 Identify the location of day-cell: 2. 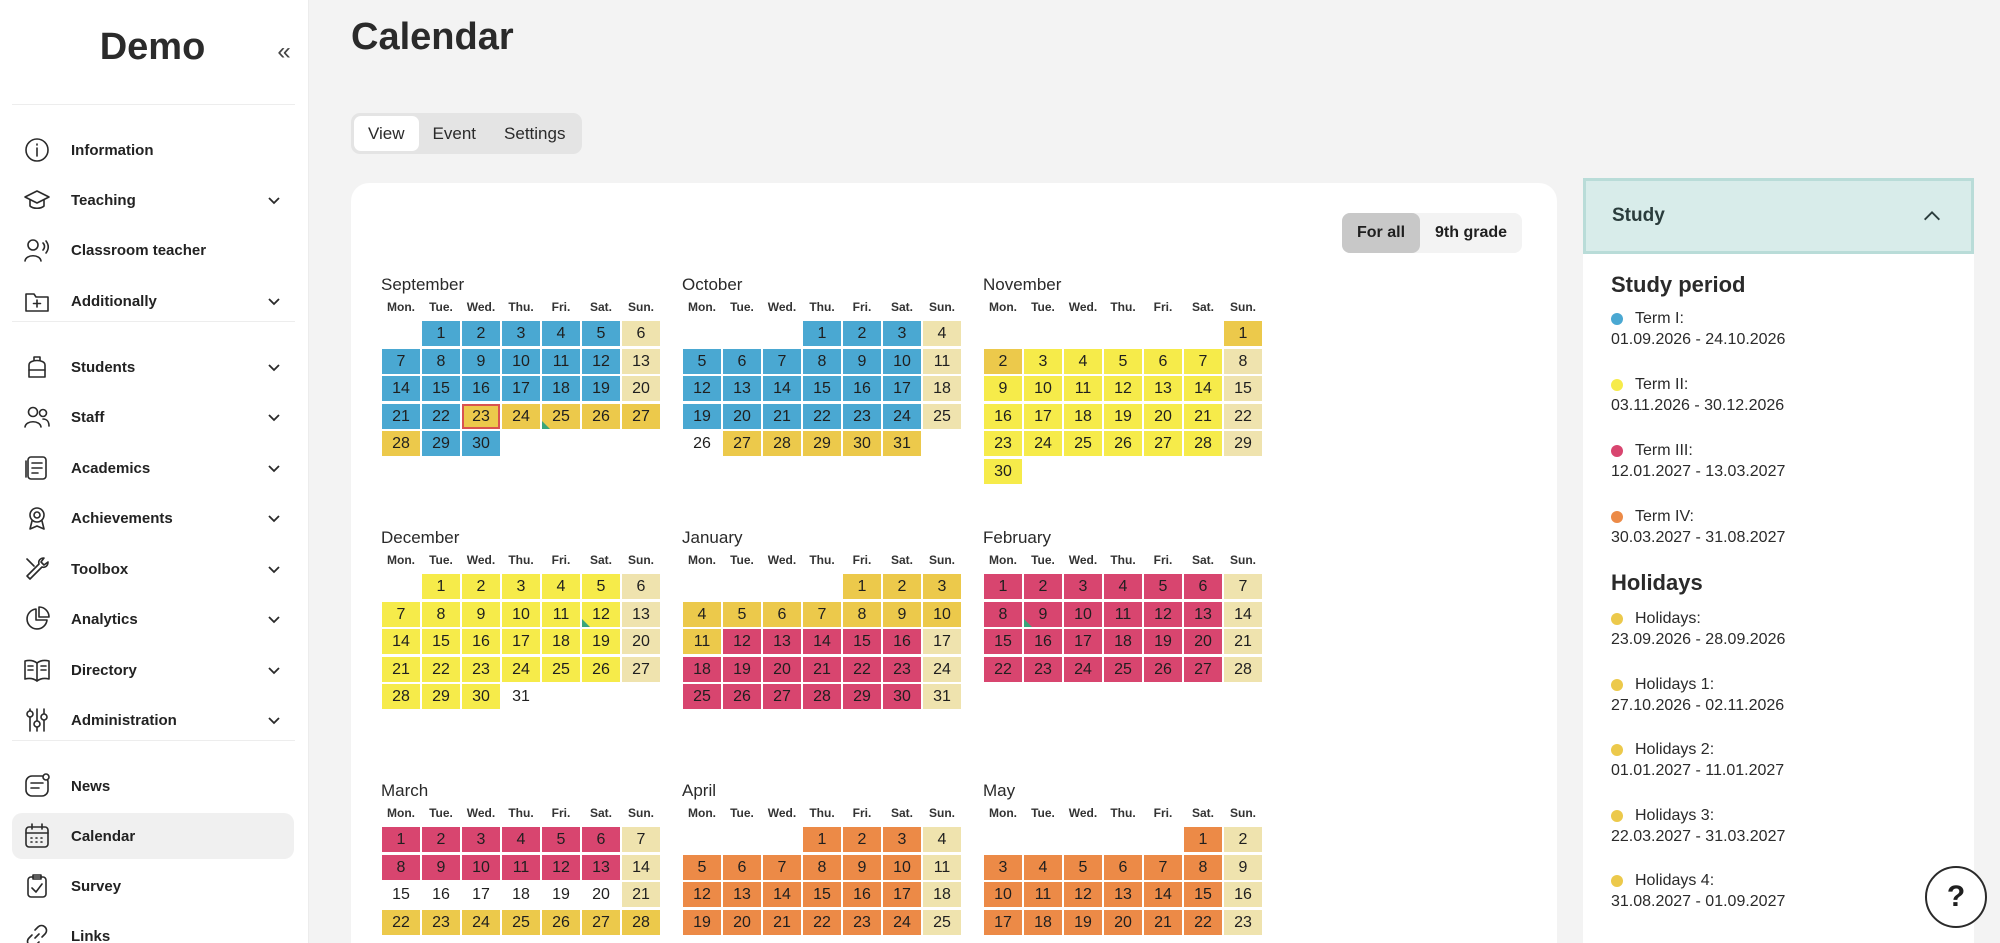
(1003, 361).